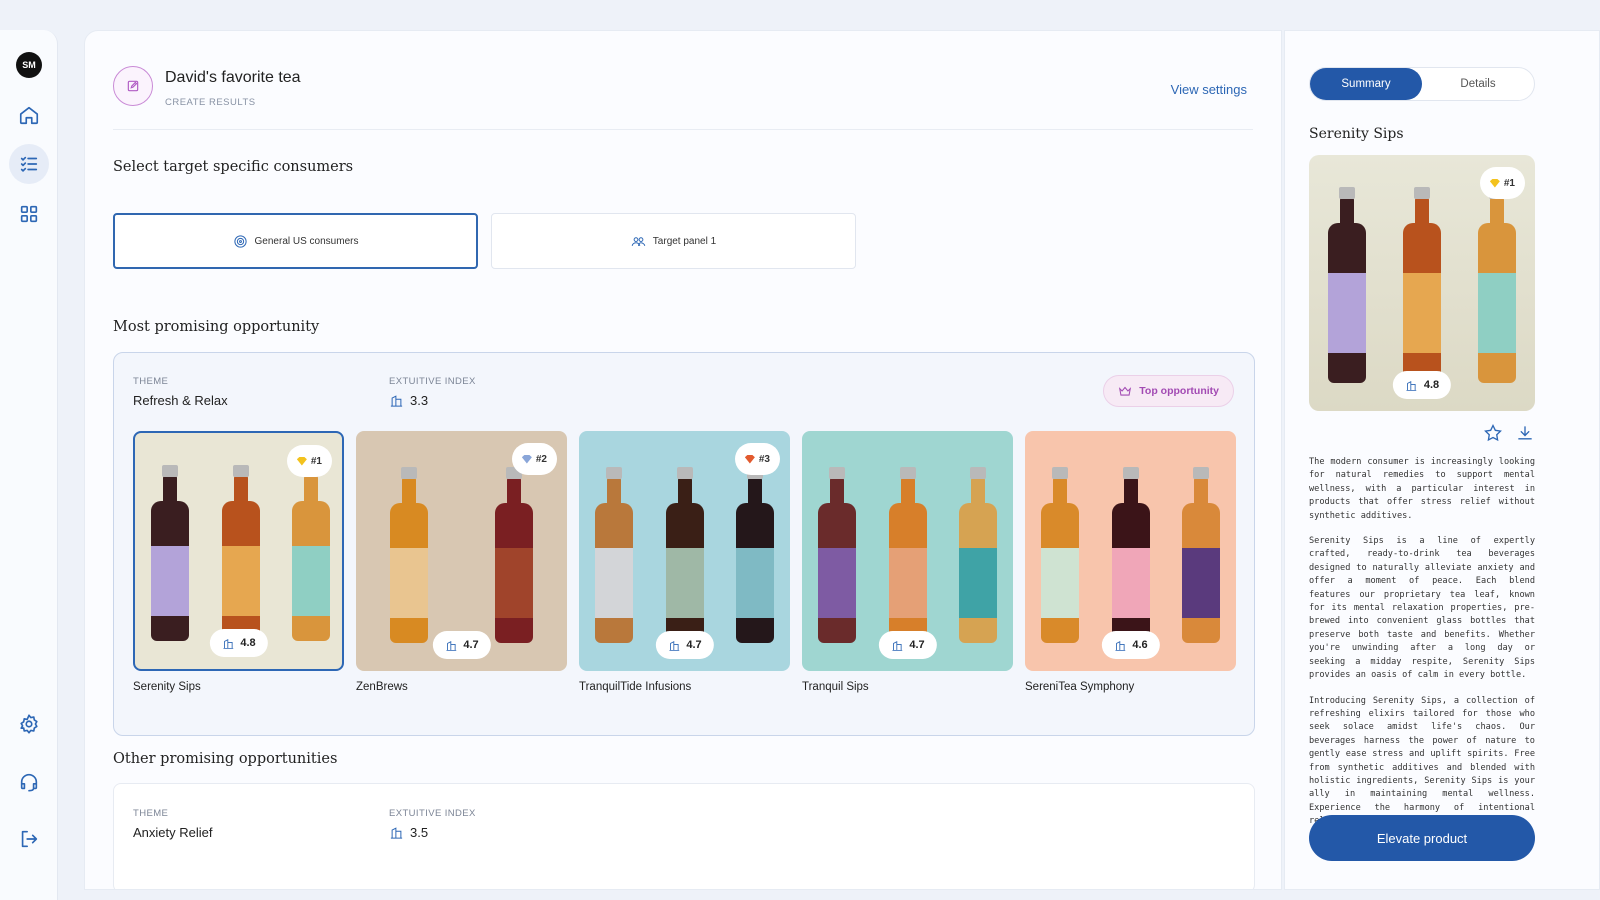  What do you see at coordinates (1356, 134) in the screenshot?
I see `detail-title: Serenity Sips` at bounding box center [1356, 134].